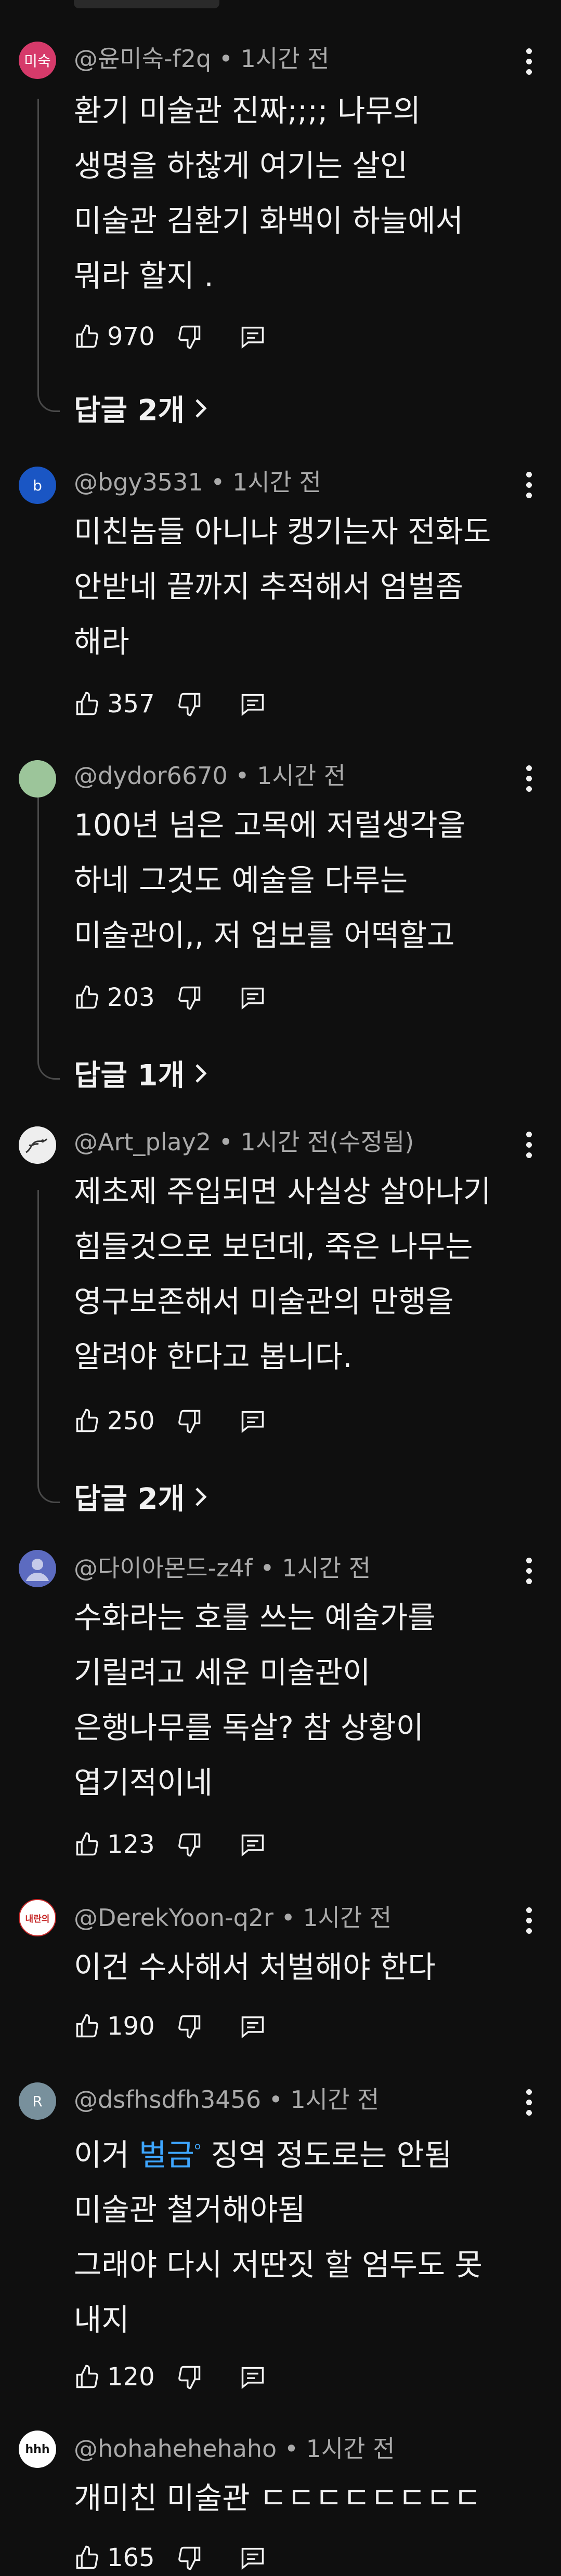 This screenshot has width=561, height=2576. I want to click on comment-author: @dsfhsdfh3456, so click(167, 2100).